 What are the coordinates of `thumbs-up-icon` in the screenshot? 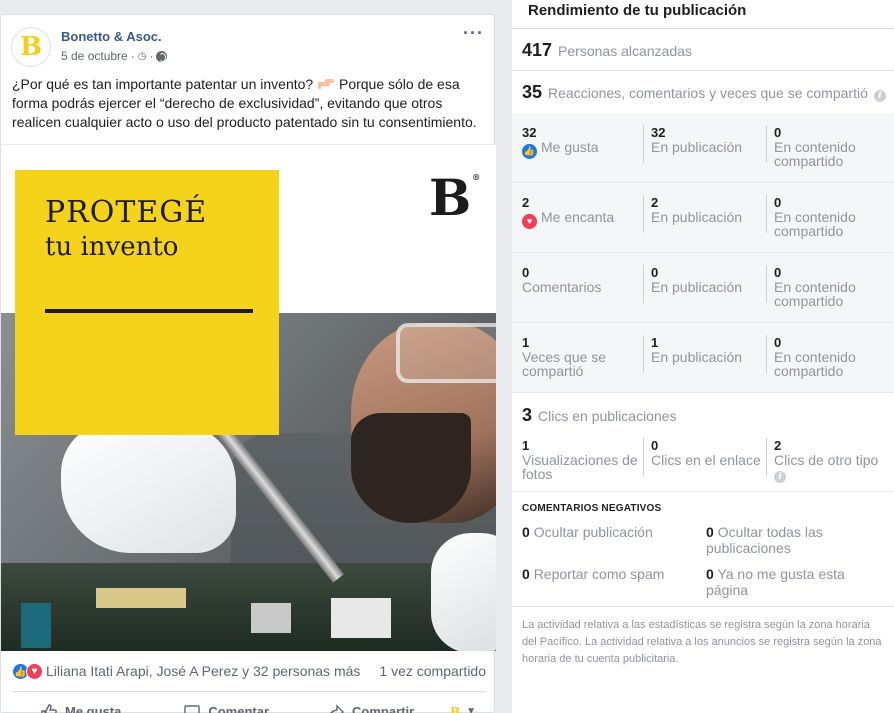 It's located at (49, 708).